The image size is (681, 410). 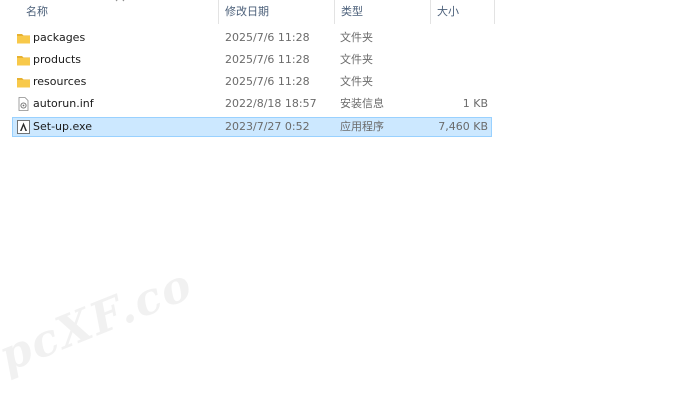 What do you see at coordinates (267, 126) in the screenshot?
I see `file-date: 2023/7/27 0:52` at bounding box center [267, 126].